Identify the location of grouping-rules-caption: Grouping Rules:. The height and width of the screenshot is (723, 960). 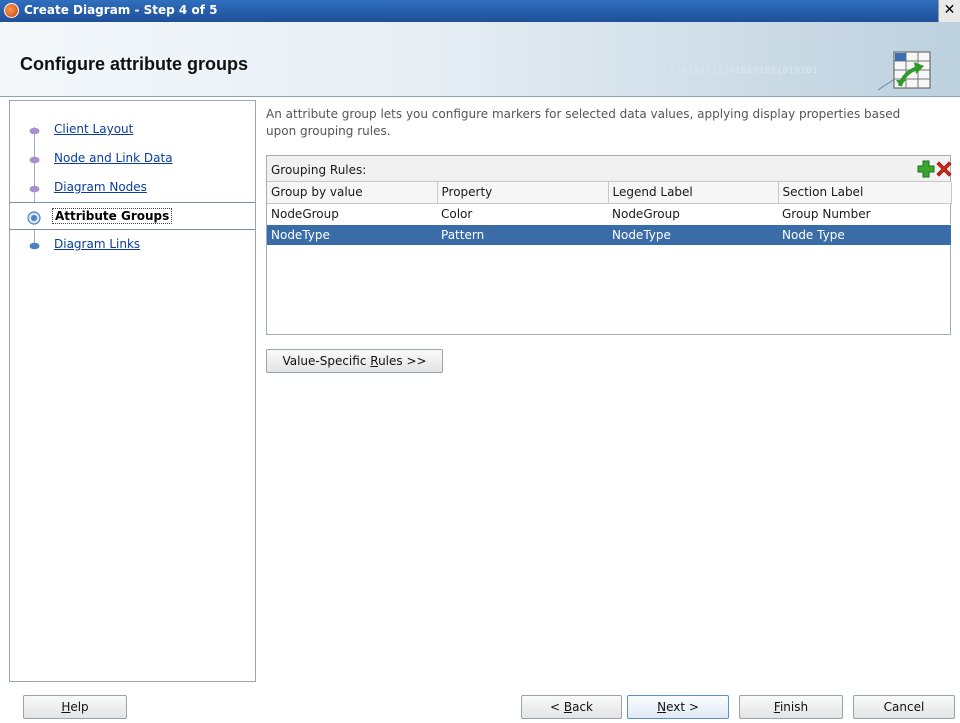
(319, 170).